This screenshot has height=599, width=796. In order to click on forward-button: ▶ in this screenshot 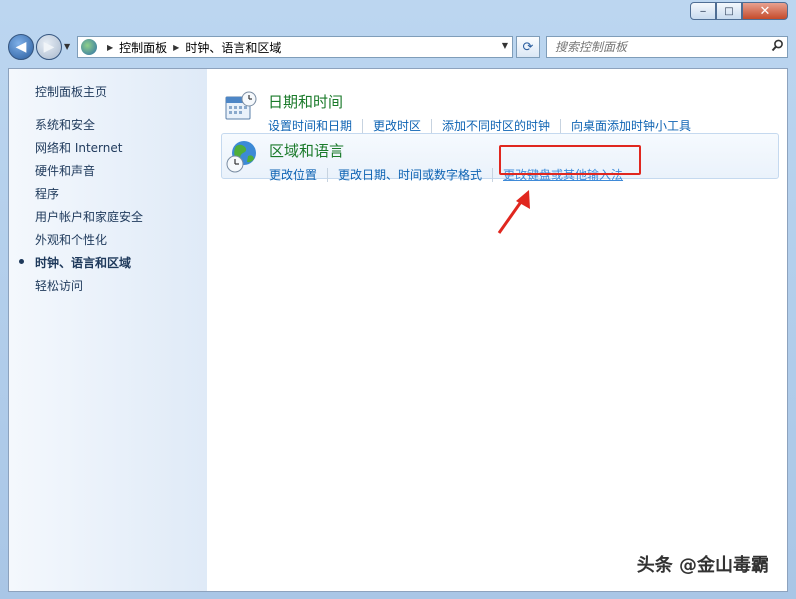, I will do `click(49, 47)`.